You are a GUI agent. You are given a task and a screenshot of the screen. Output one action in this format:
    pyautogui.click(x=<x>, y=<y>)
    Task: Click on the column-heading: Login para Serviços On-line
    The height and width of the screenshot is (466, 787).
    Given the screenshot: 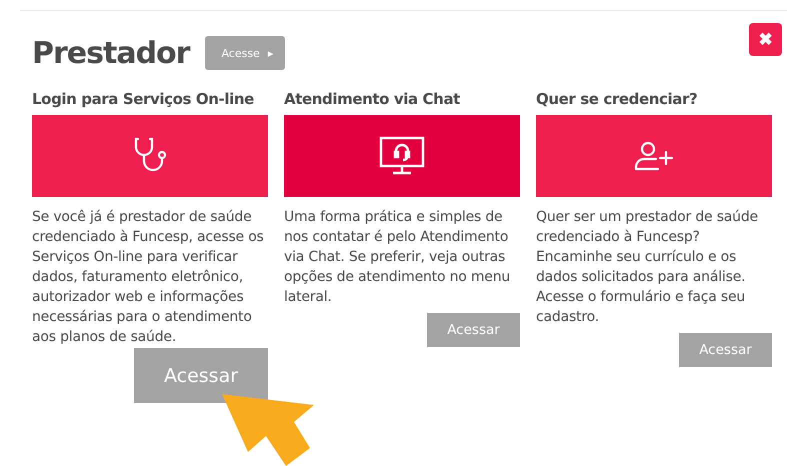 What is the action you would take?
    pyautogui.click(x=143, y=100)
    